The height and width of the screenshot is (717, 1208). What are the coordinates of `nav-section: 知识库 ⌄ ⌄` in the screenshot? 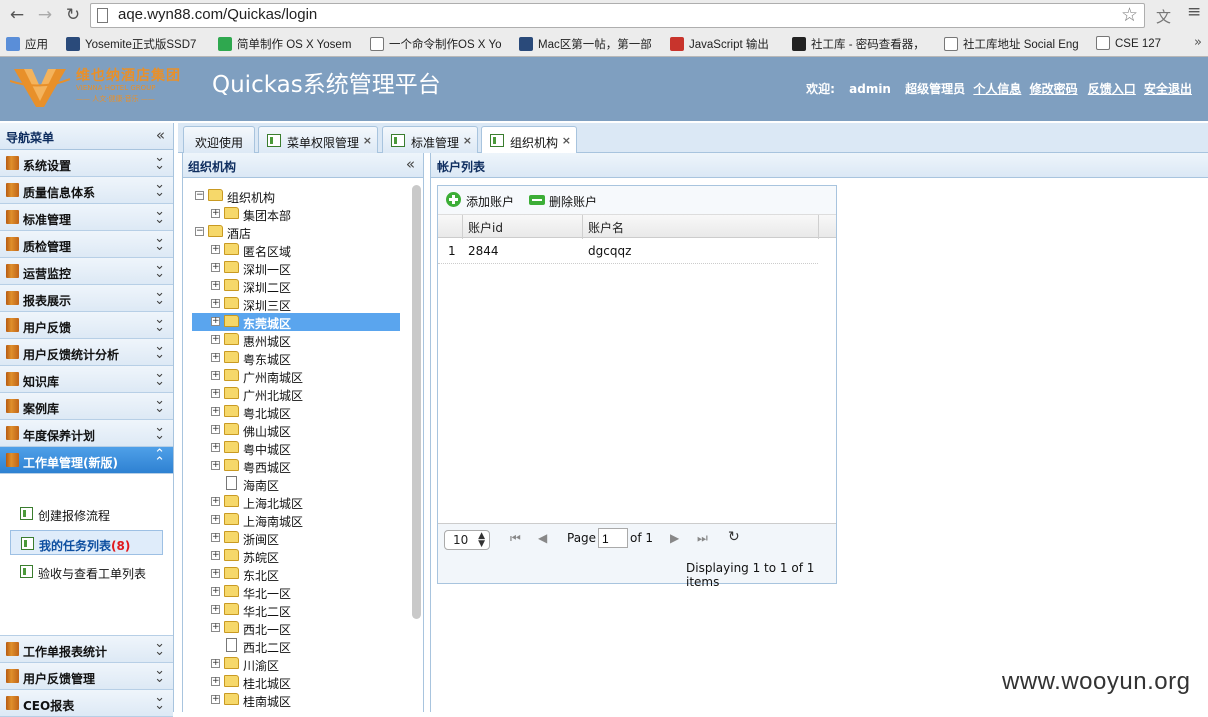 It's located at (86, 379).